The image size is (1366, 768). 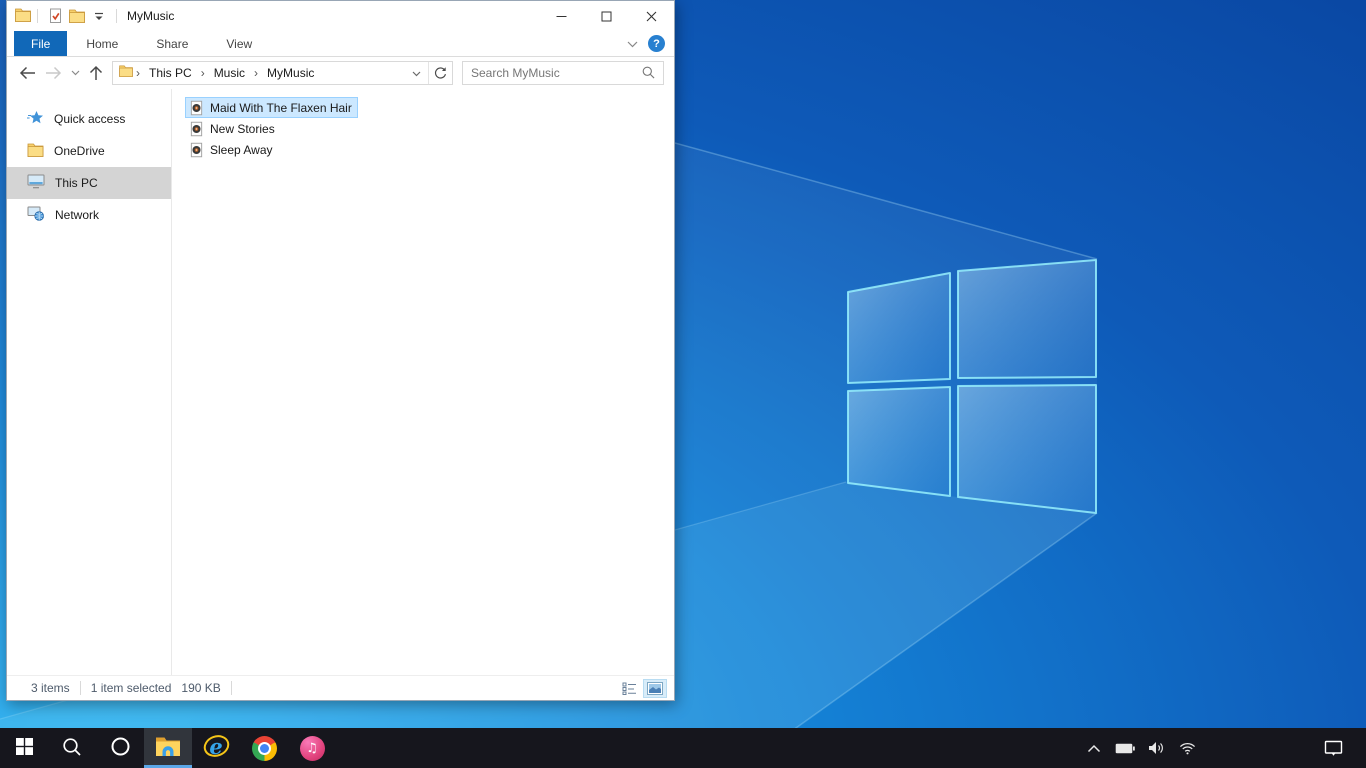 What do you see at coordinates (96, 73) in the screenshot?
I see `up-button` at bounding box center [96, 73].